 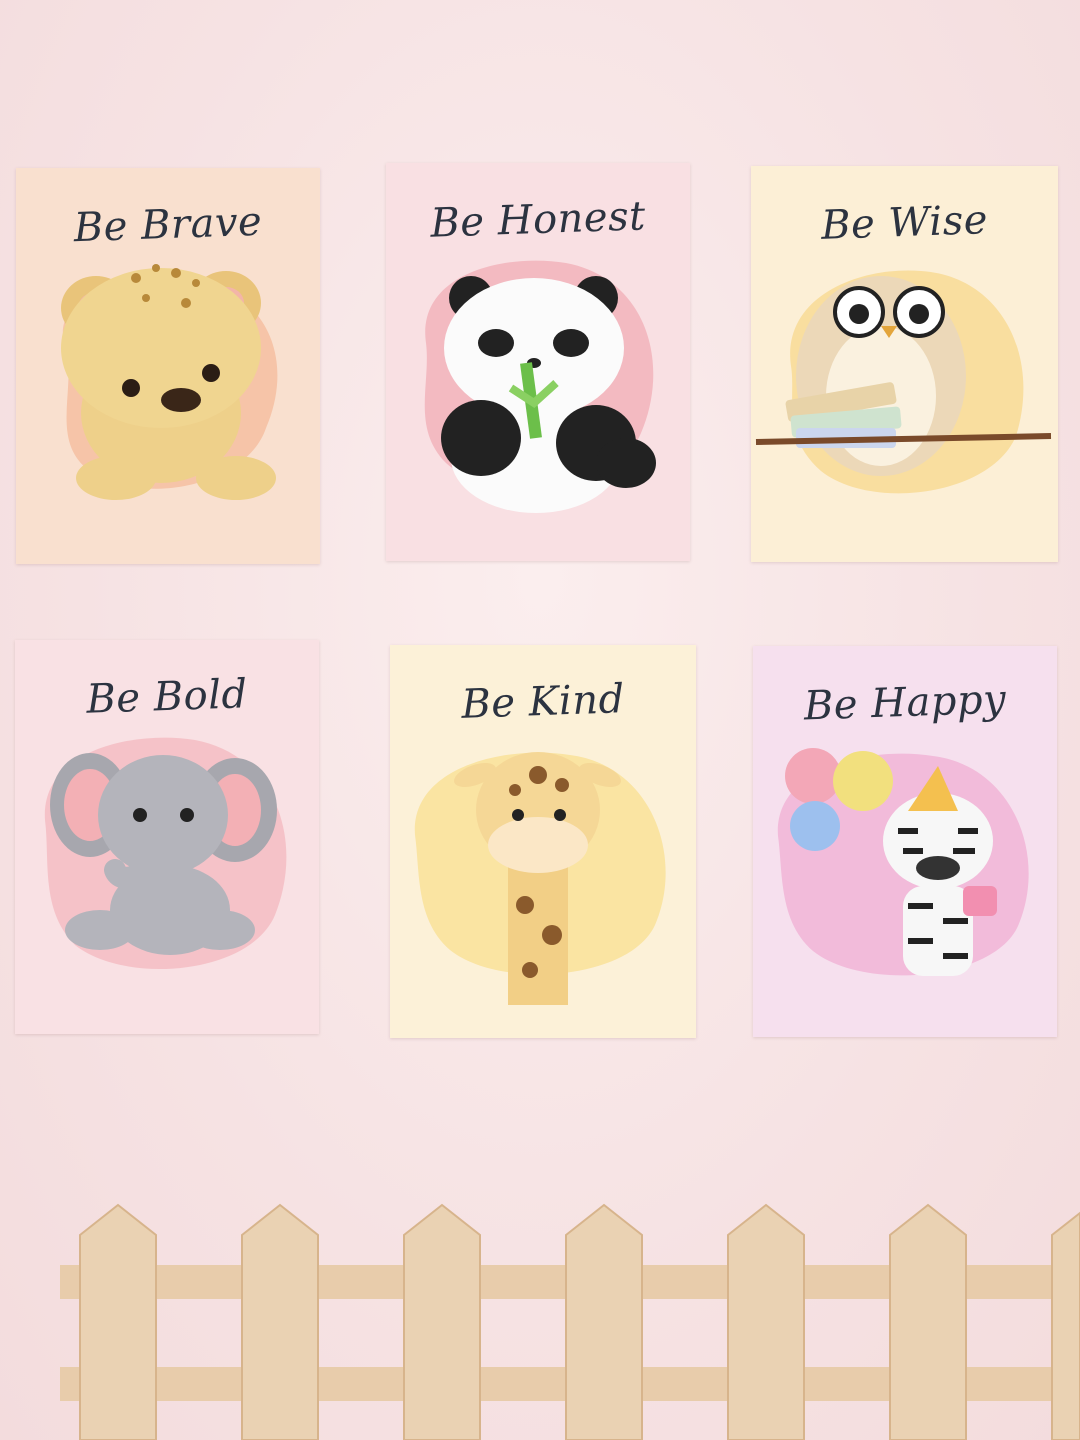 I want to click on poster-be-kind: Be Kind, so click(x=543, y=841).